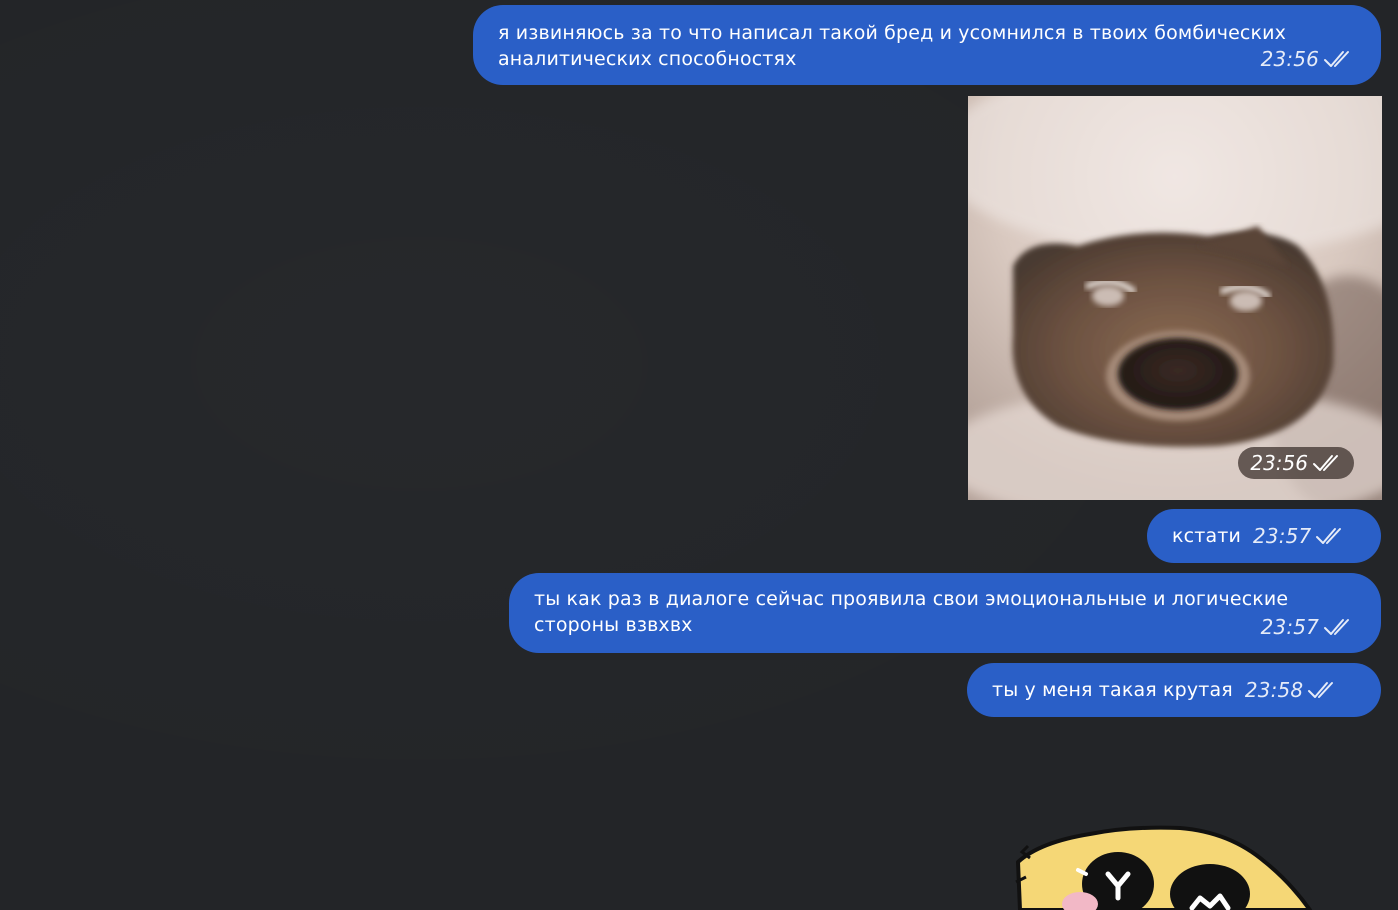 The width and height of the screenshot is (1398, 910). What do you see at coordinates (1163, 867) in the screenshot?
I see `sticker-image` at bounding box center [1163, 867].